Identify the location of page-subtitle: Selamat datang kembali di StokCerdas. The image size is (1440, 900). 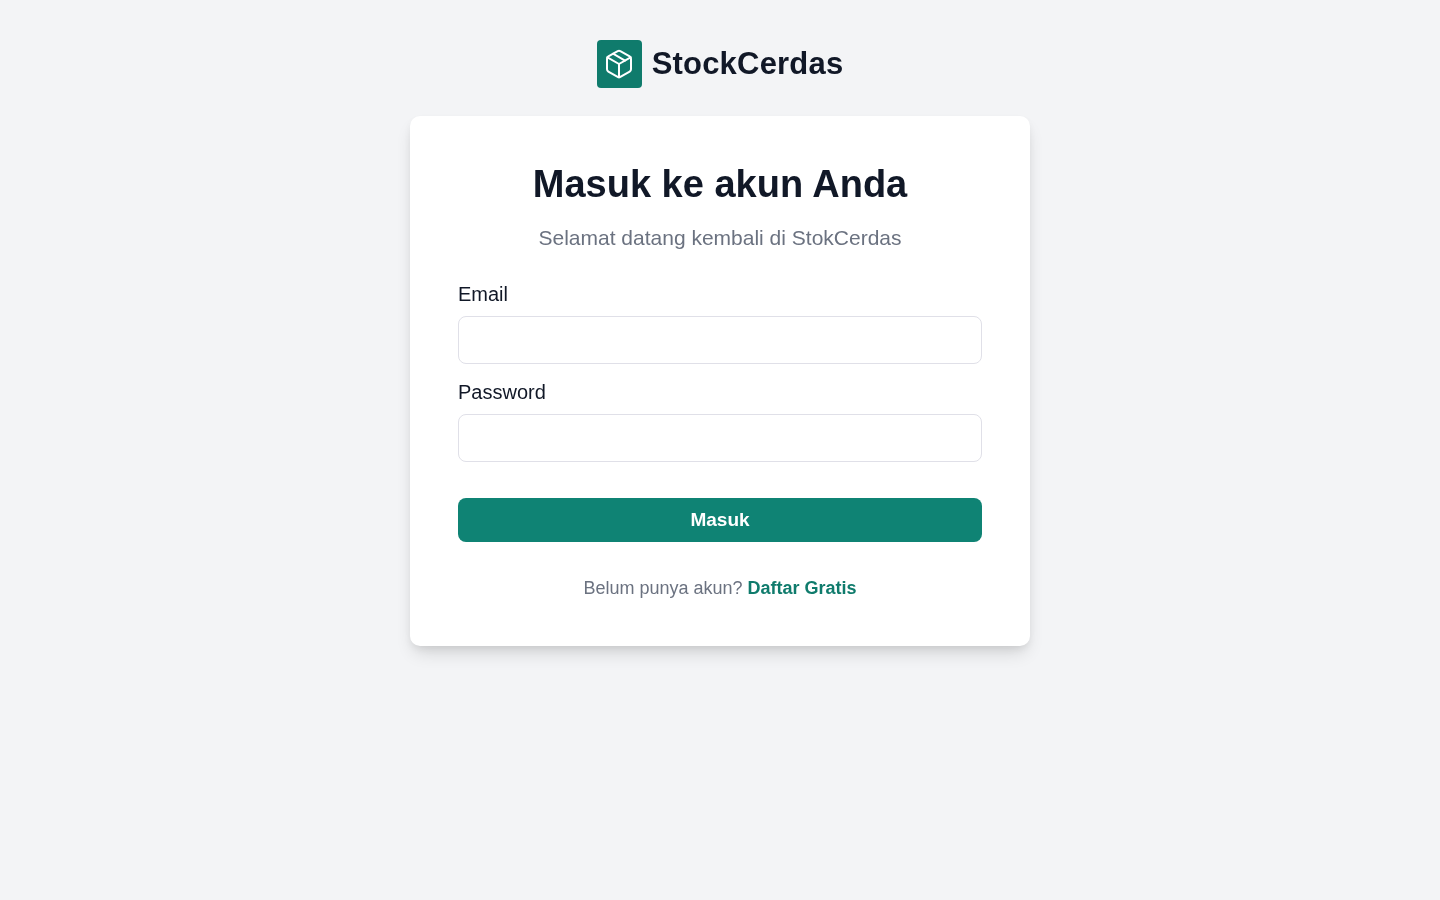
(720, 238).